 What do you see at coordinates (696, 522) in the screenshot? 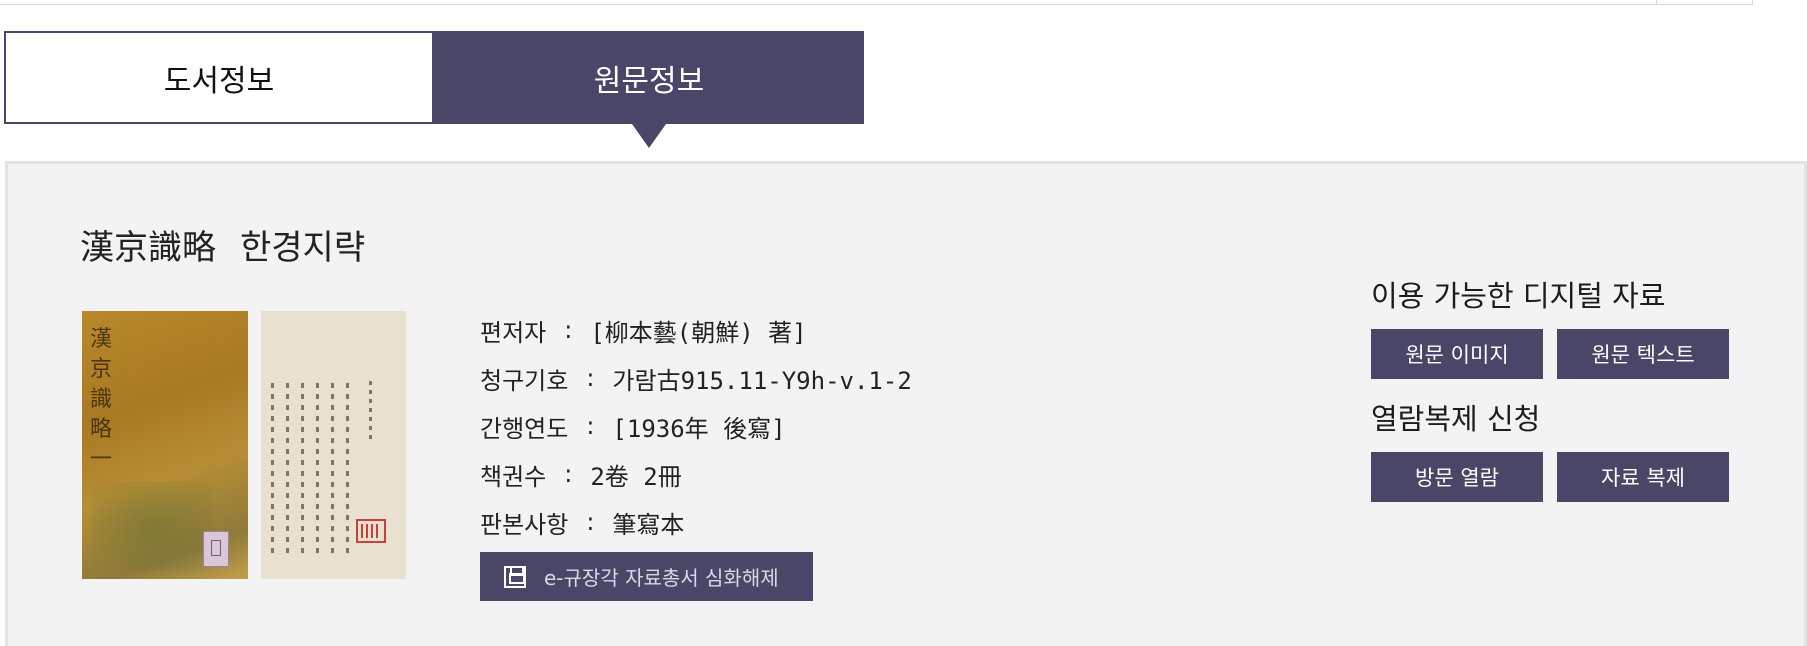
I see `meta-edition: 판본사항 : 筆寫本` at bounding box center [696, 522].